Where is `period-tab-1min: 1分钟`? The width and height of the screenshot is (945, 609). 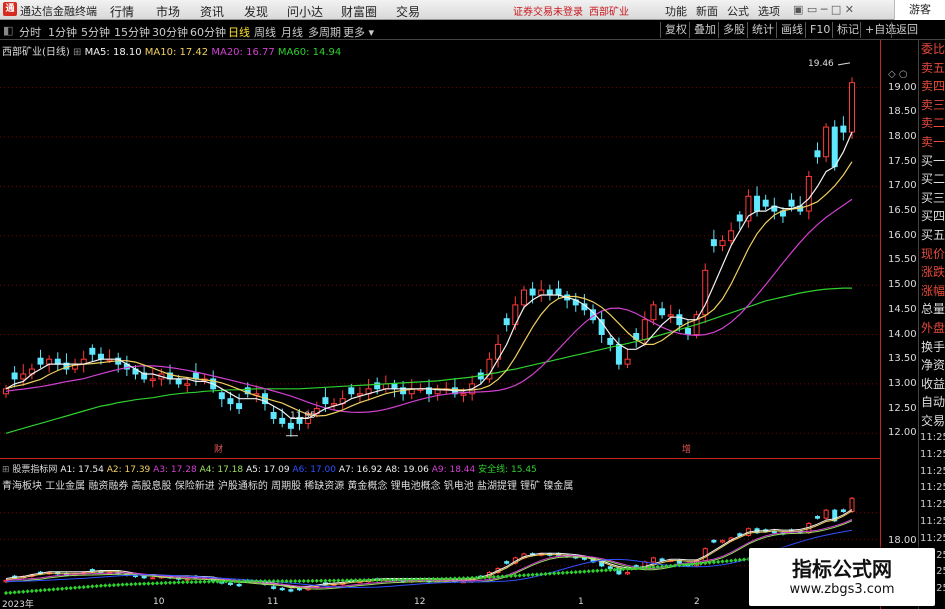
period-tab-1min: 1分钟 is located at coordinates (62, 32).